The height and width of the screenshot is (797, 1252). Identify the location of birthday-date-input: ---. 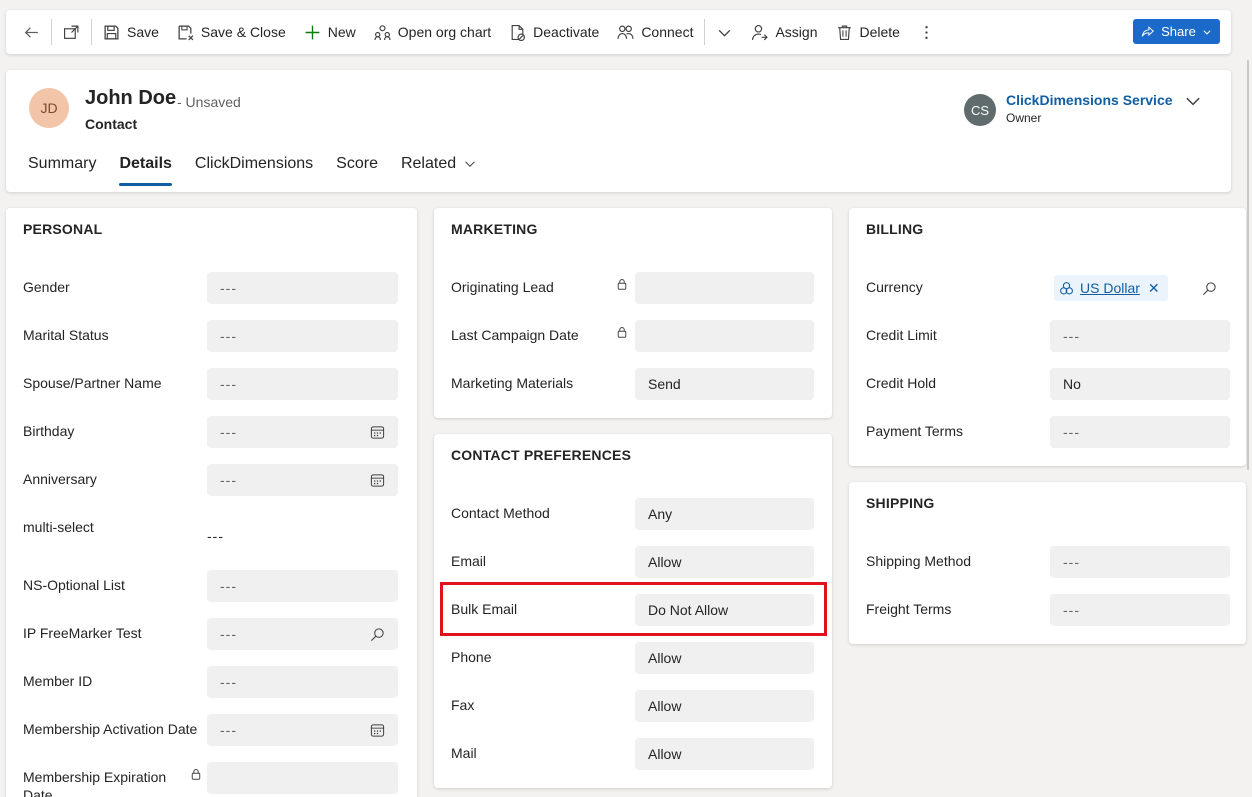
(302, 432).